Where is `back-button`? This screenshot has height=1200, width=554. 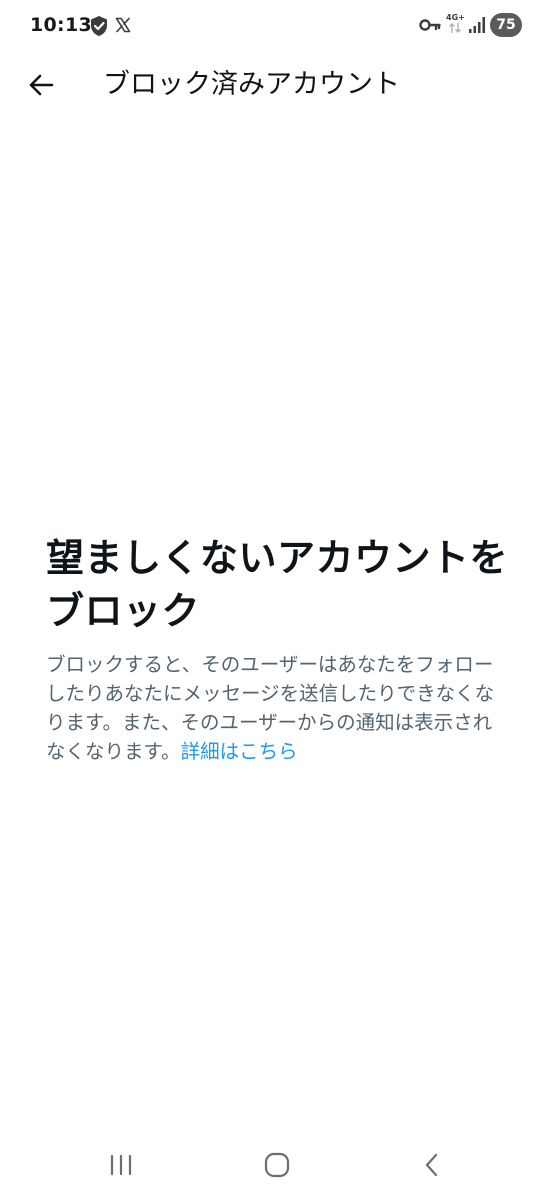 back-button is located at coordinates (41, 85).